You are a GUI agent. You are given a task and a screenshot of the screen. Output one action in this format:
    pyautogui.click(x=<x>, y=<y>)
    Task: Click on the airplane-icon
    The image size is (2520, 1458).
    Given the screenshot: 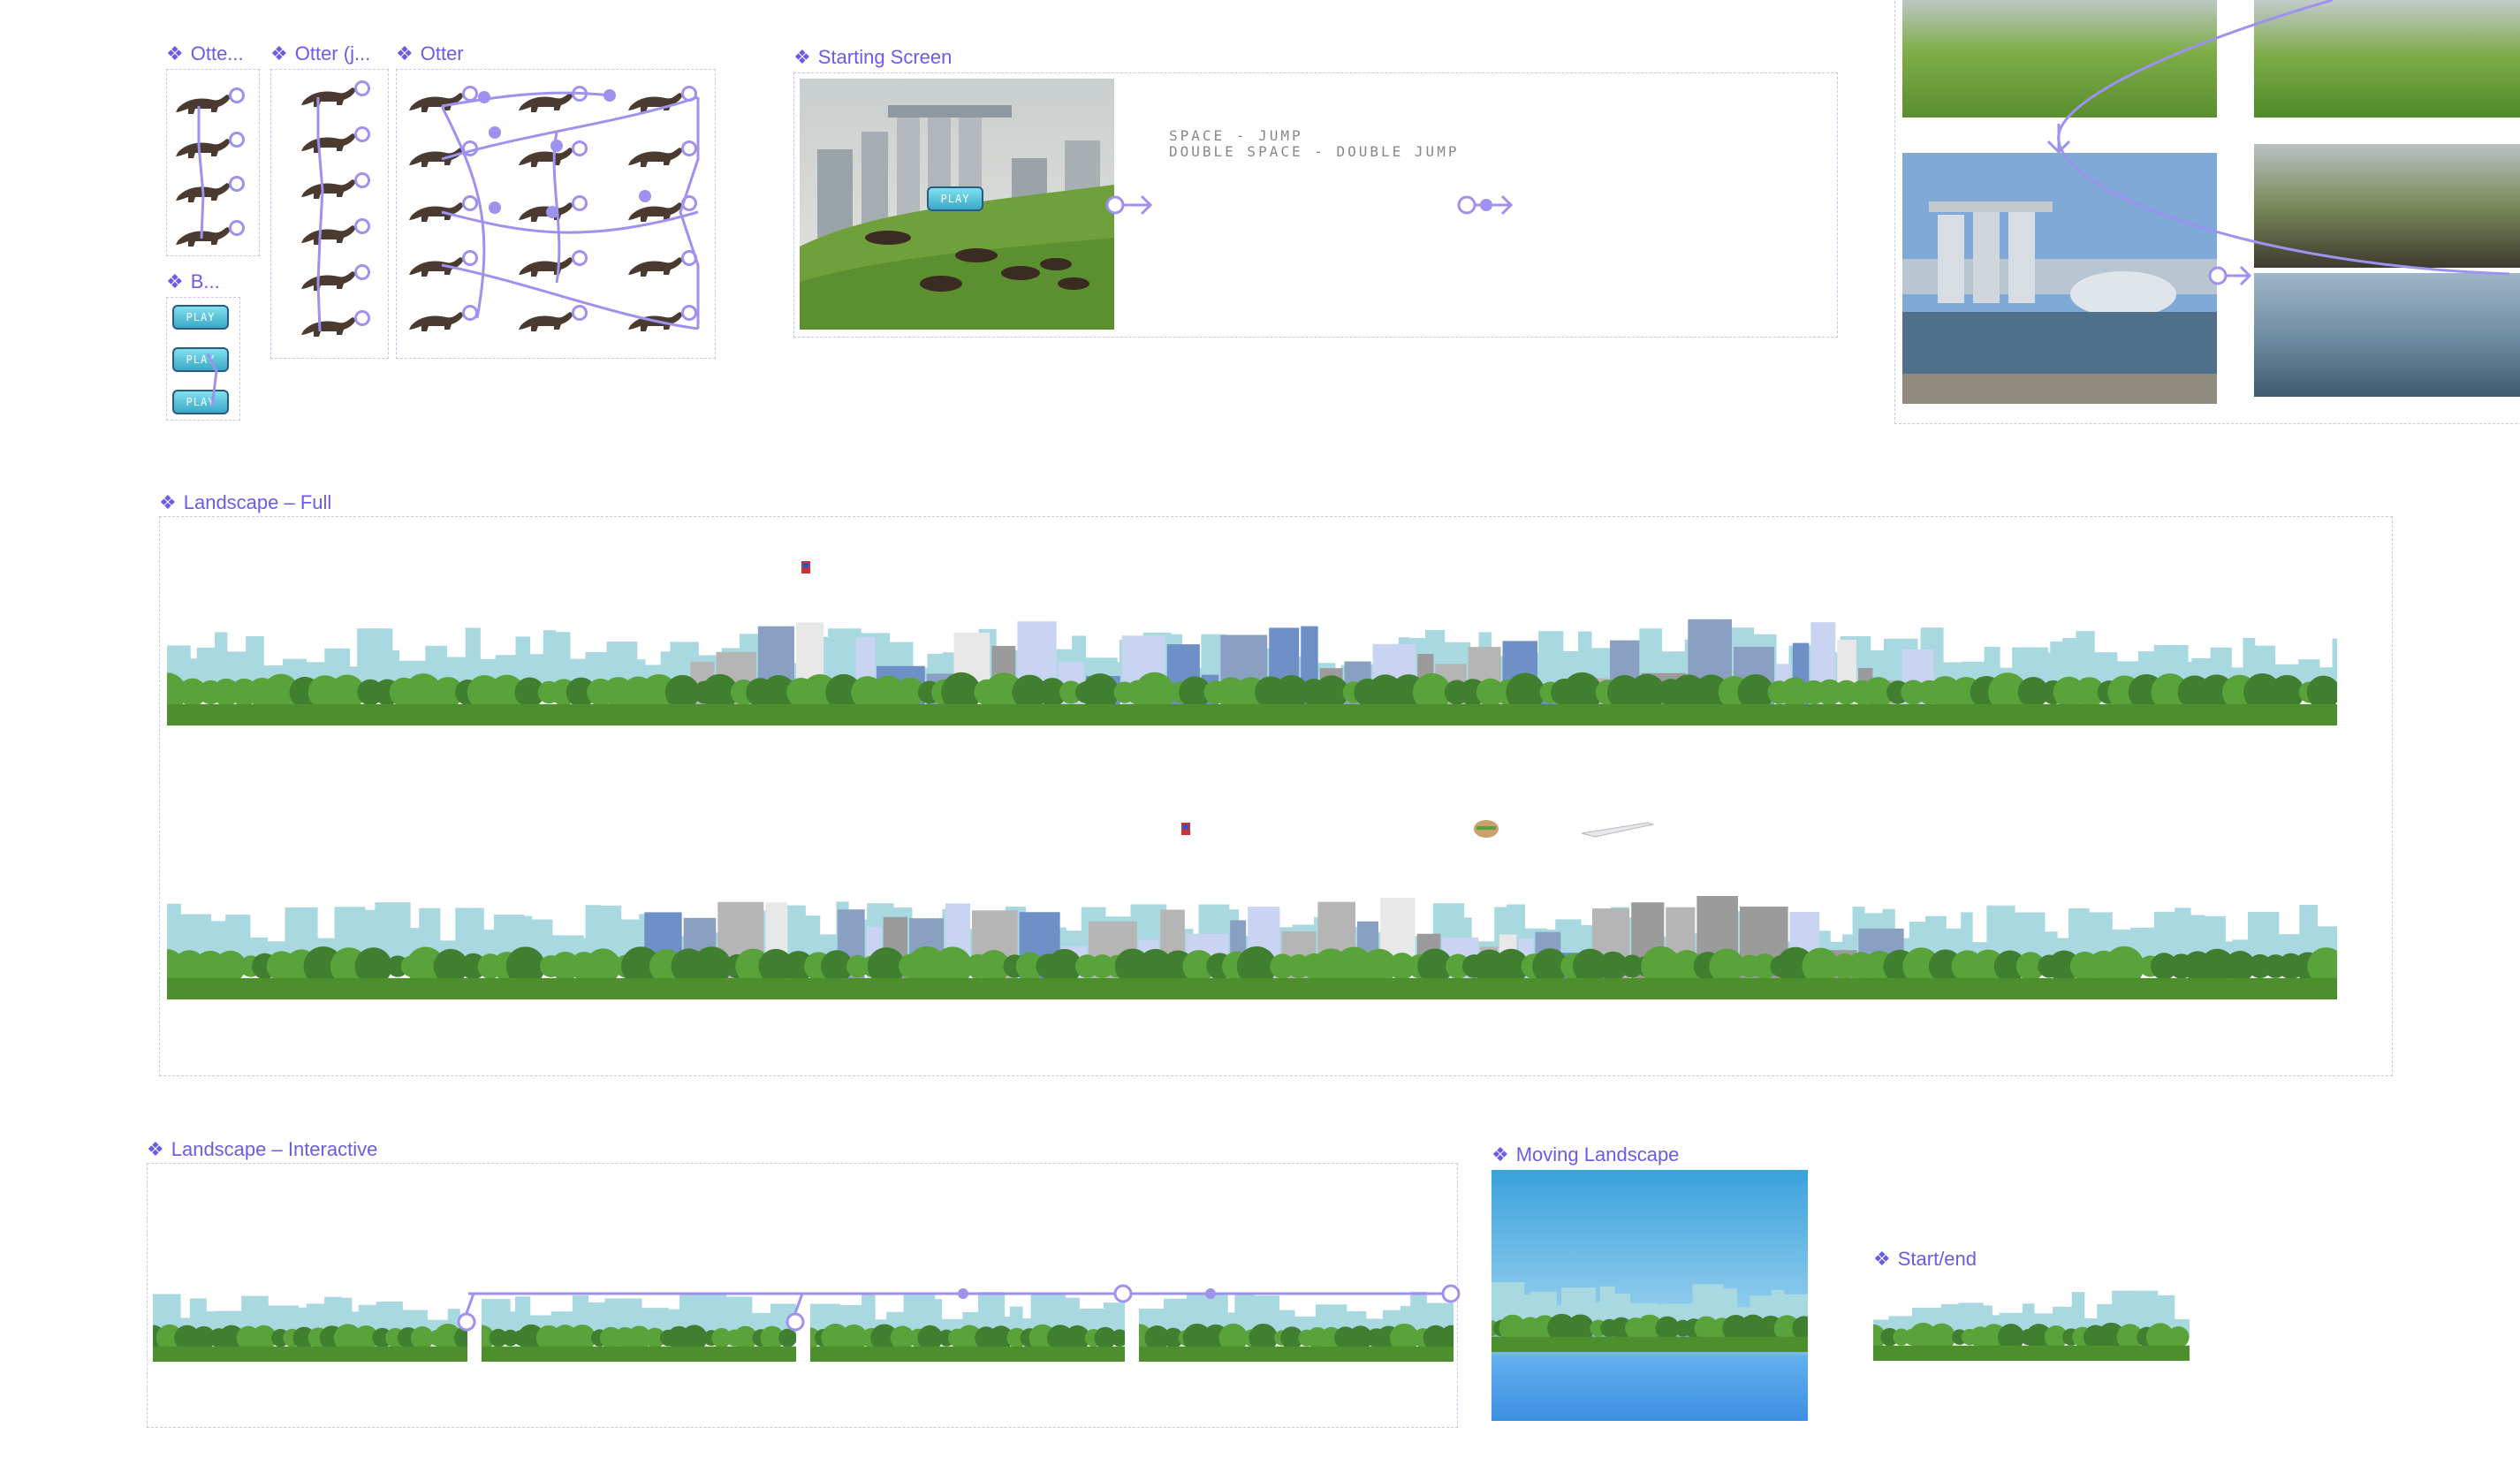 What is the action you would take?
    pyautogui.click(x=1618, y=830)
    